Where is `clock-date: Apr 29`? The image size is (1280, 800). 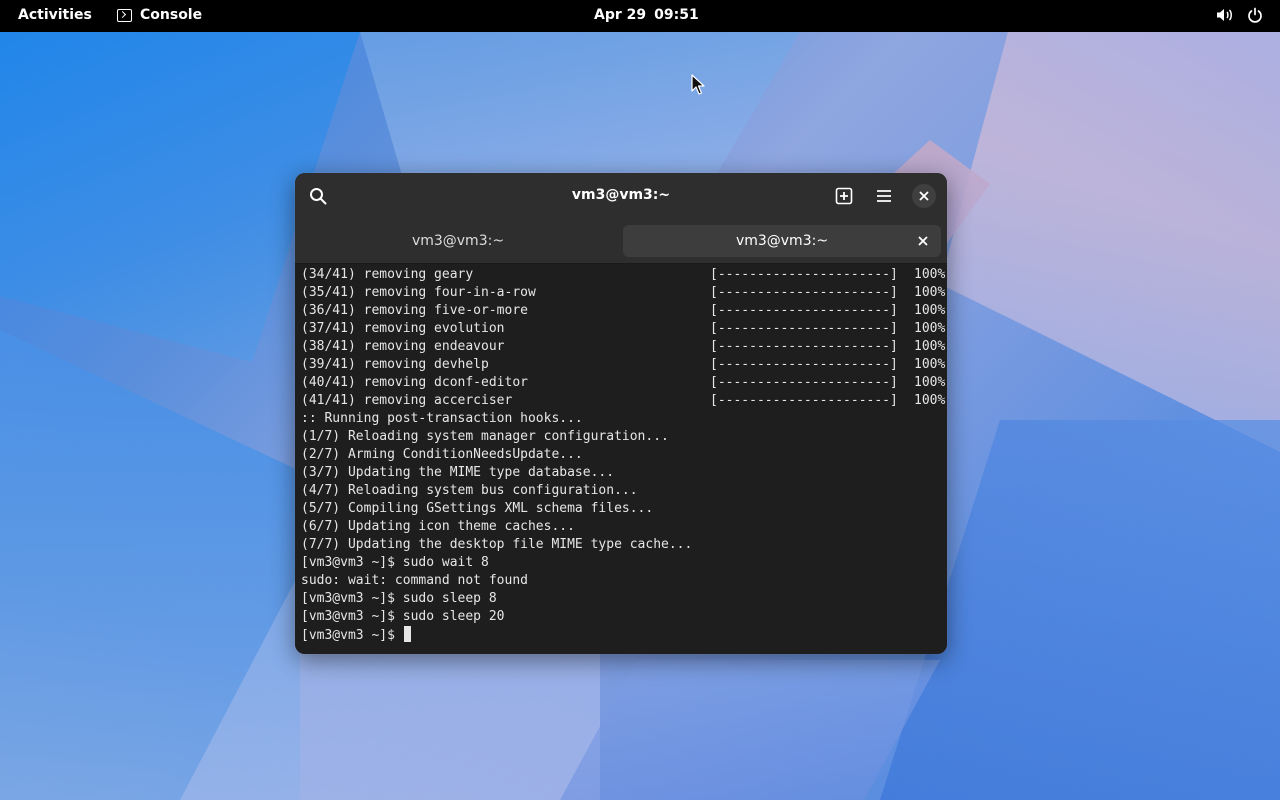 clock-date: Apr 29 is located at coordinates (620, 15).